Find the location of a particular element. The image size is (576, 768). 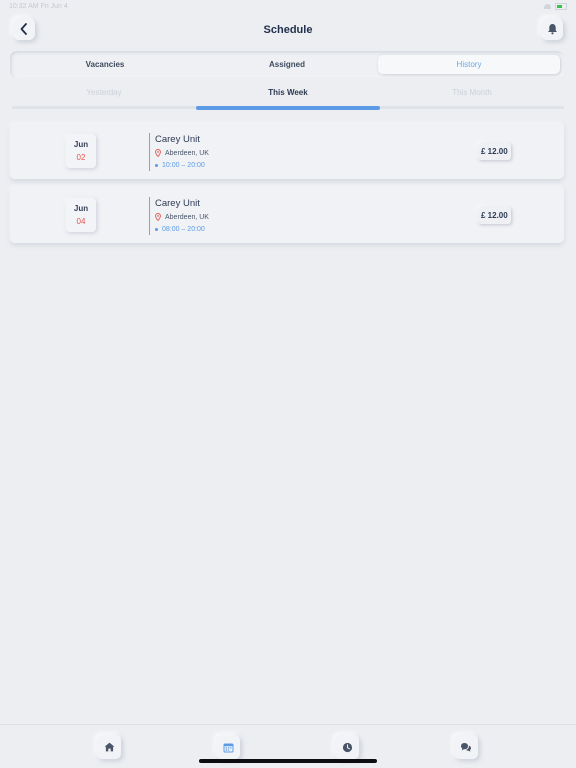

shift-time: 08:00 – 20:00 is located at coordinates (182, 229).